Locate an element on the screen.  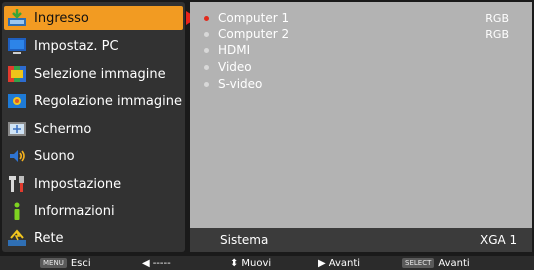
exit-hint-label: Esci is located at coordinates (80, 263).